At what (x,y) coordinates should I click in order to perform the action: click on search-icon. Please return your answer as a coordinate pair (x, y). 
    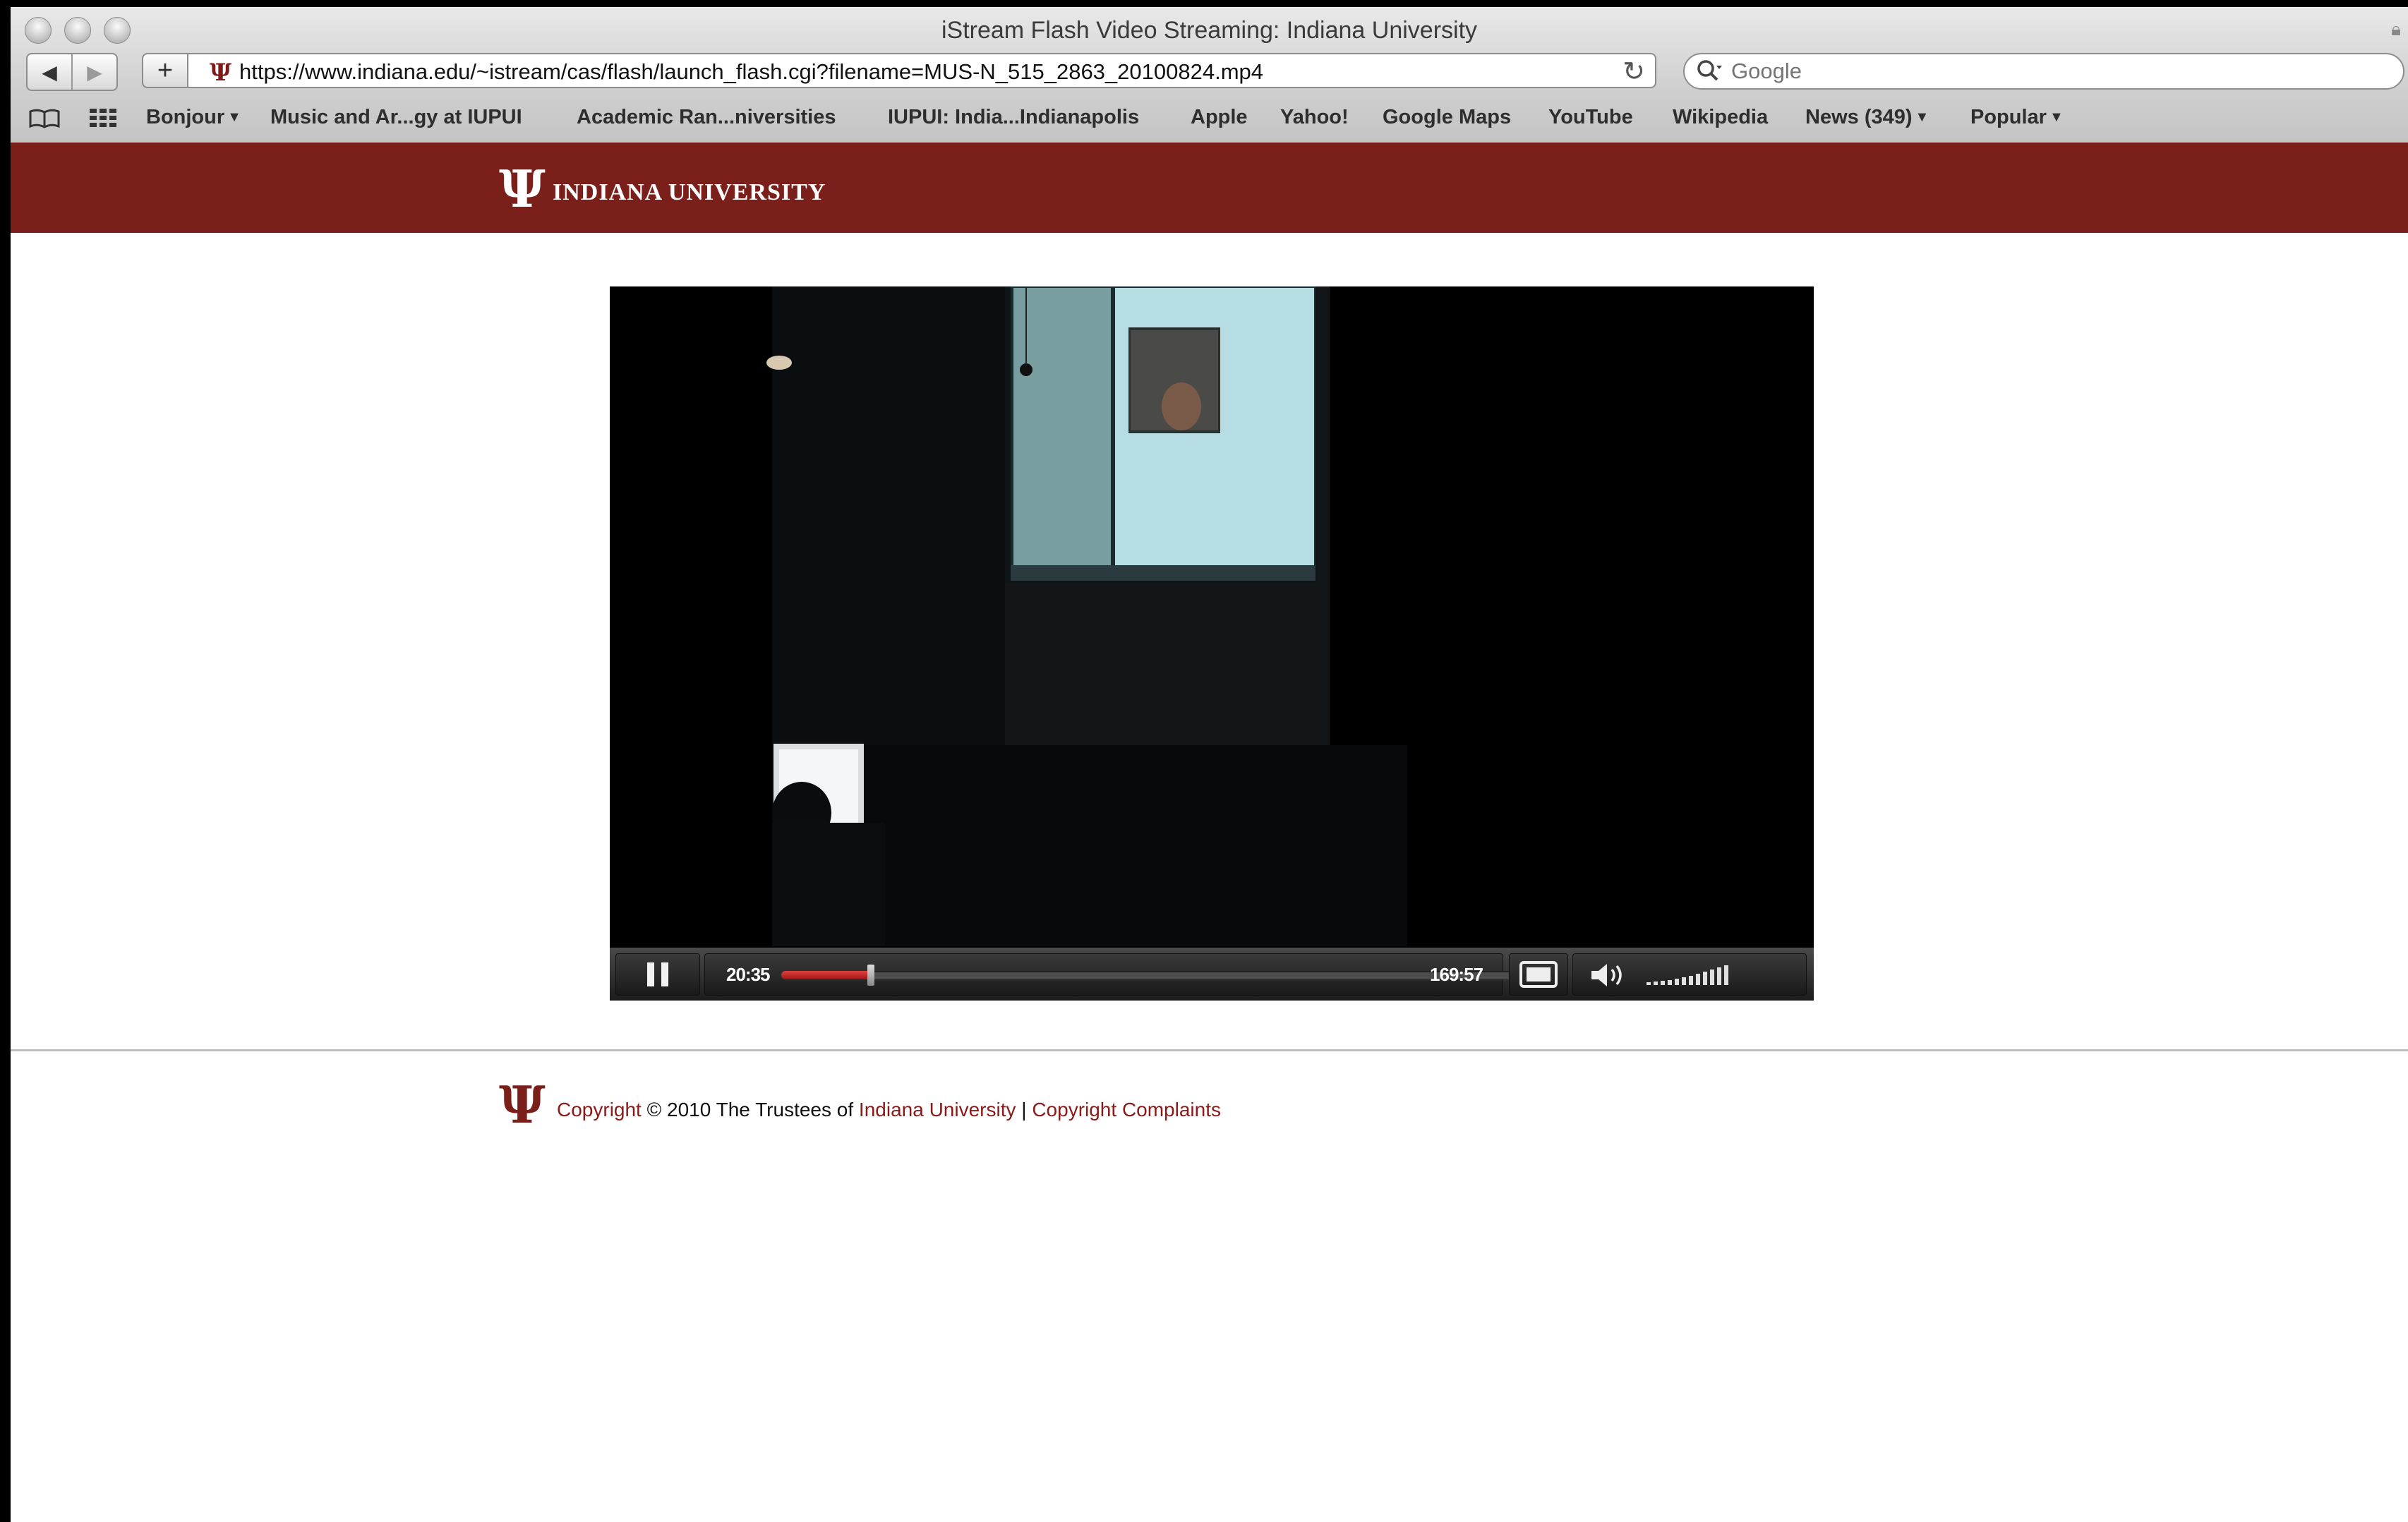
    Looking at the image, I should click on (1709, 70).